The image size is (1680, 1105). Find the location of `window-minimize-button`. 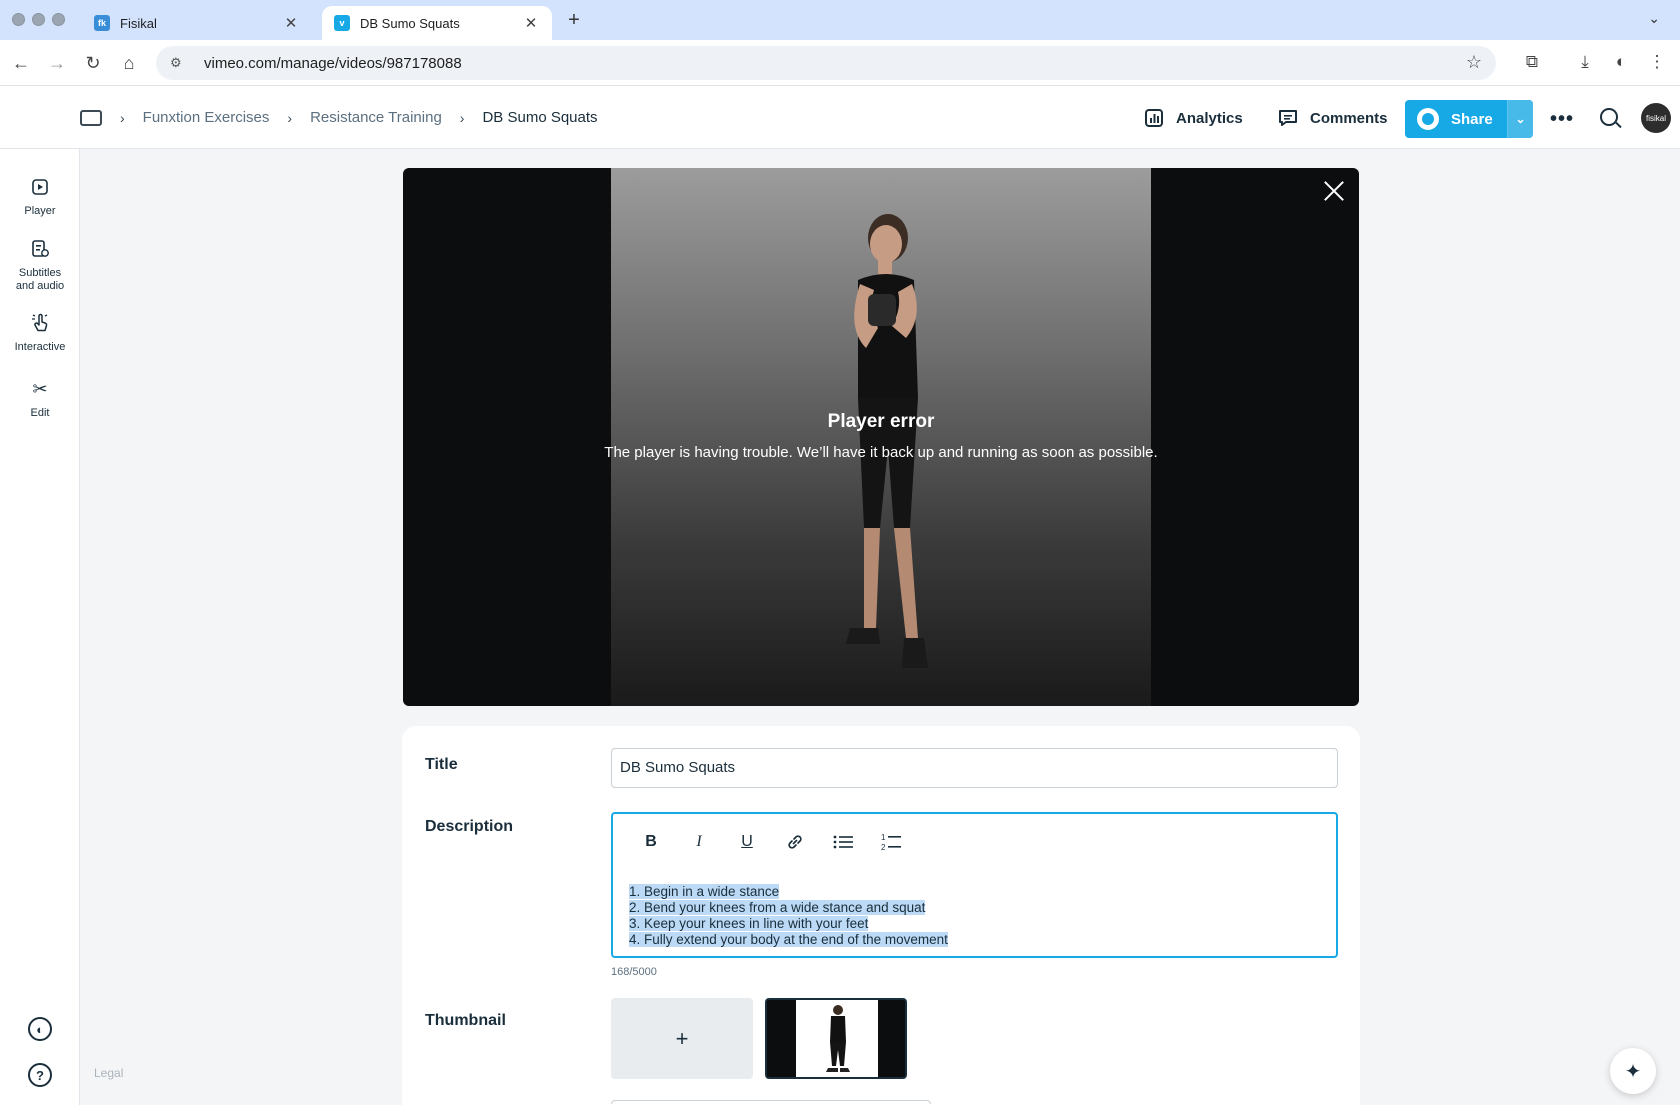

window-minimize-button is located at coordinates (38, 19).